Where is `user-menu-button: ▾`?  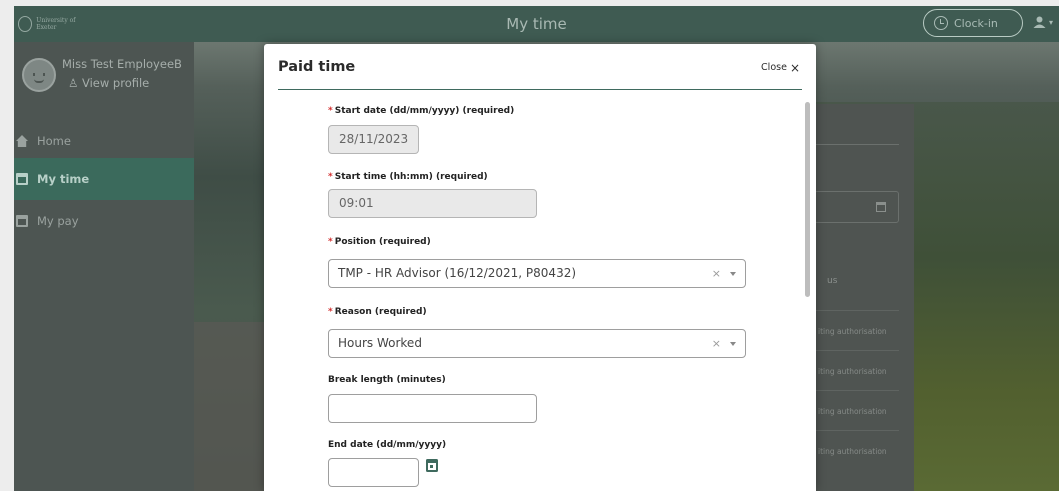
user-menu-button: ▾ is located at coordinates (1043, 22).